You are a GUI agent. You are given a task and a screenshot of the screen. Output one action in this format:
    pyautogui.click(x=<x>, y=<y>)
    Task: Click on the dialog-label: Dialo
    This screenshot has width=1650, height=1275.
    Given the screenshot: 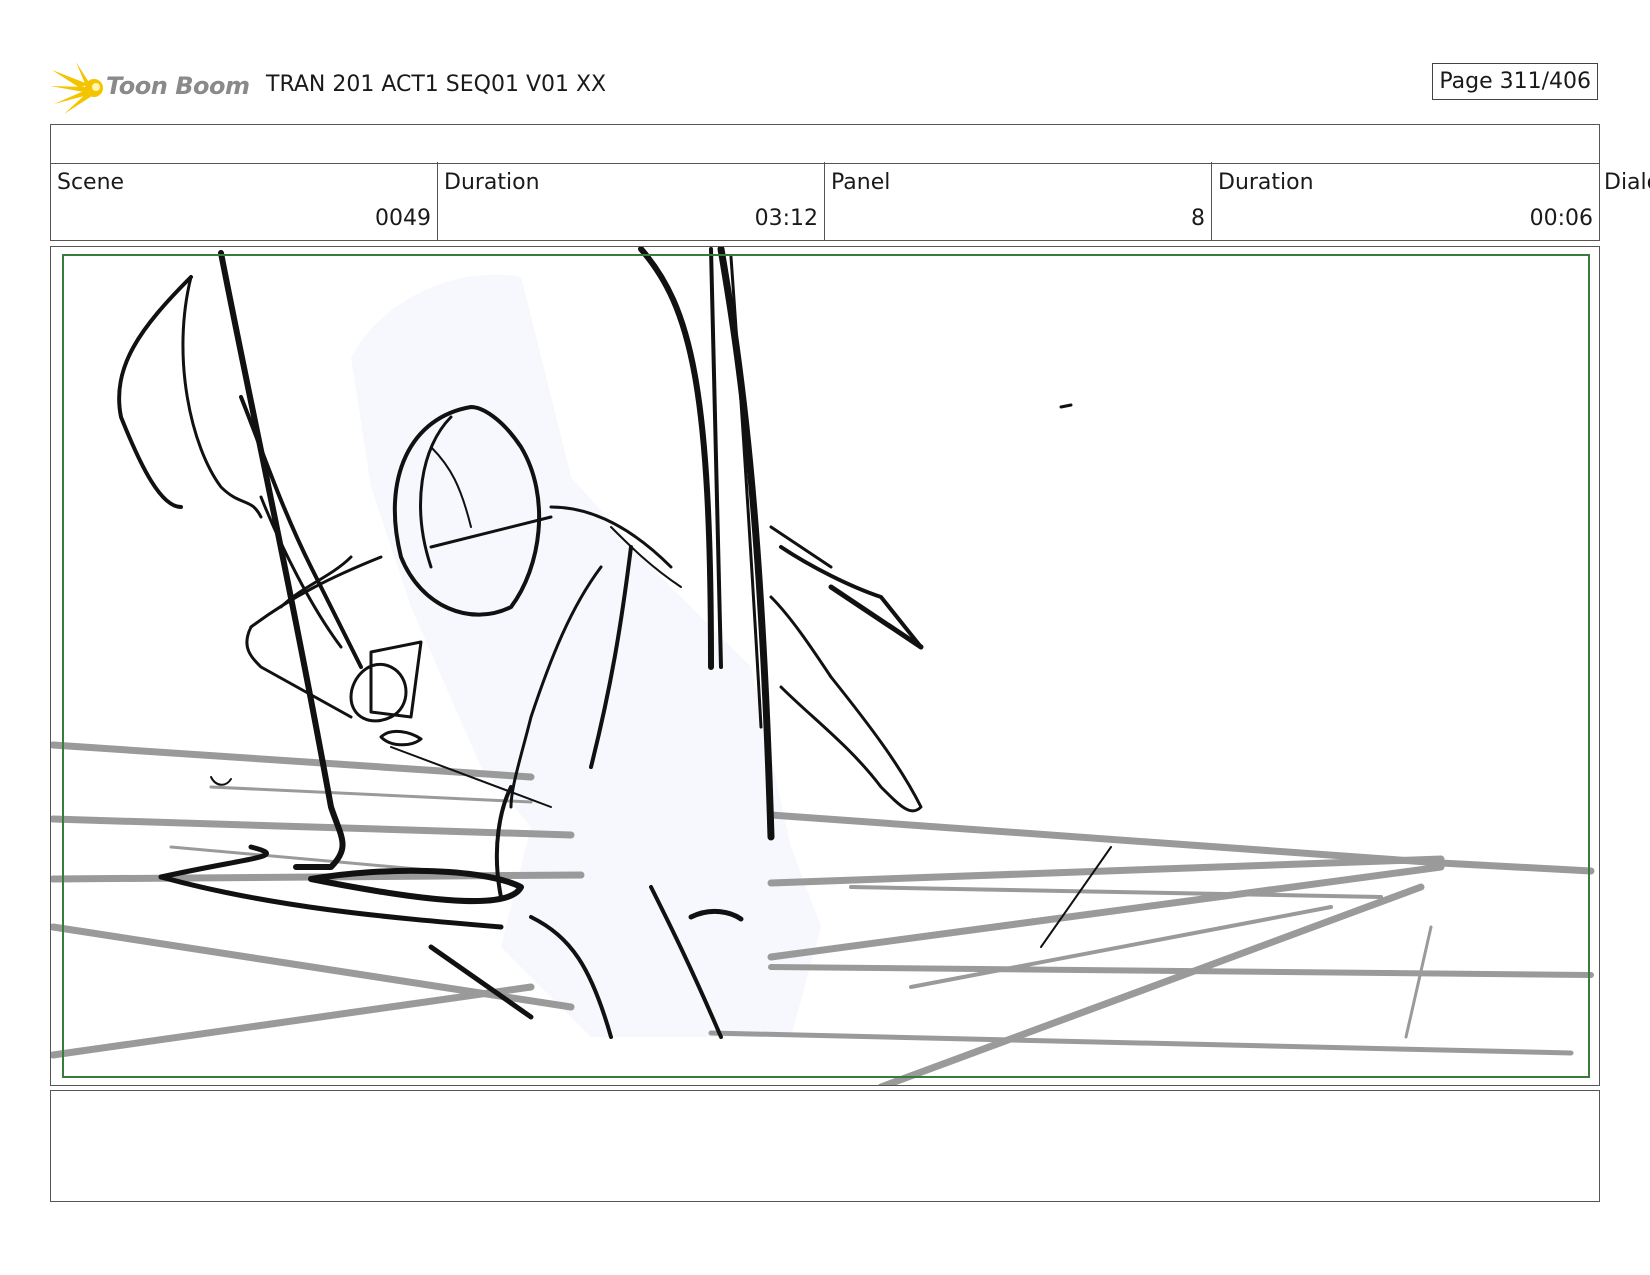 What is the action you would take?
    pyautogui.click(x=1627, y=182)
    